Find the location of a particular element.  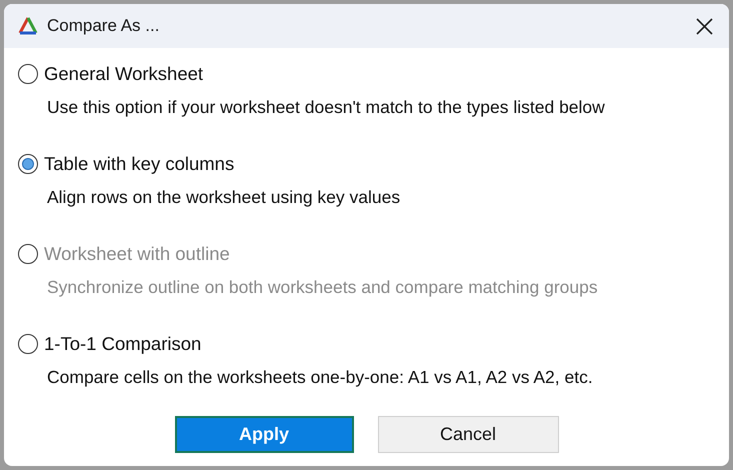

triangle-logo-icon is located at coordinates (28, 26).